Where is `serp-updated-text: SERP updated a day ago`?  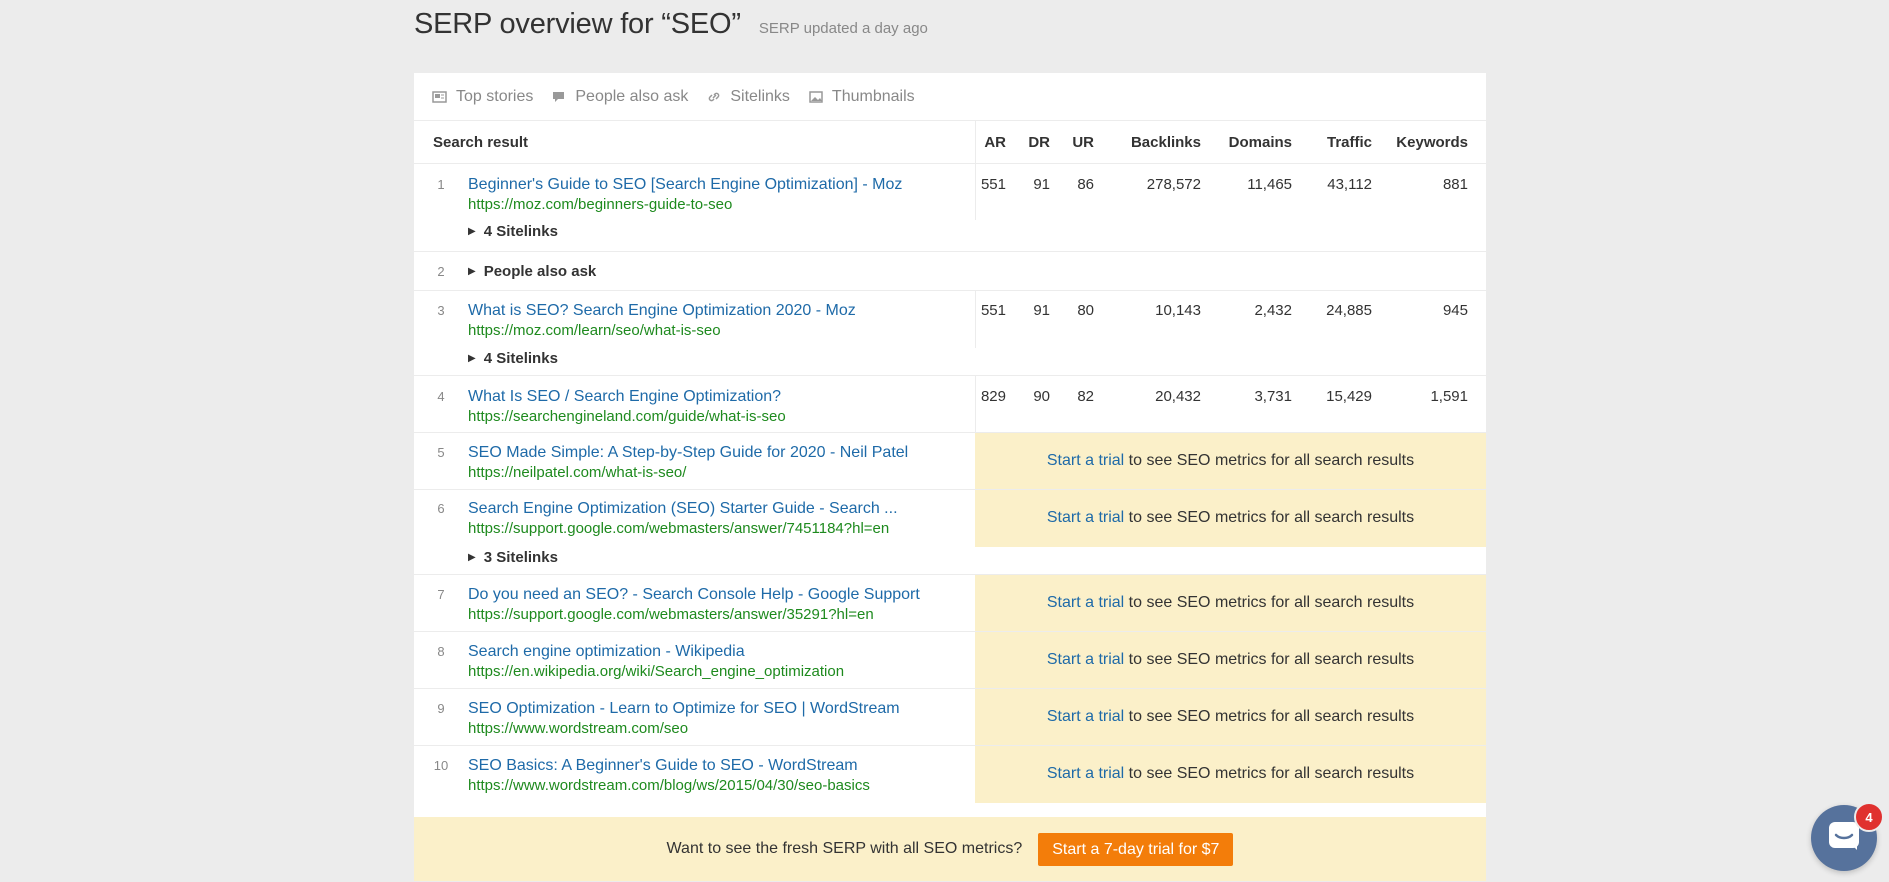 serp-updated-text: SERP updated a day ago is located at coordinates (843, 28).